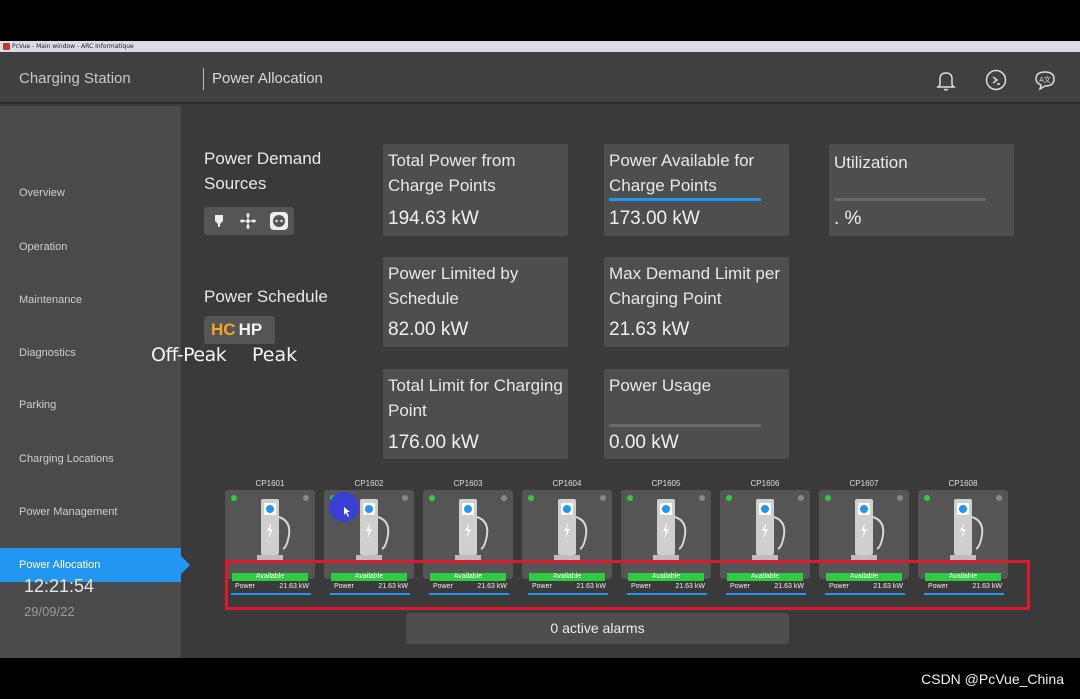 The width and height of the screenshot is (1080, 699). I want to click on offpeak-label: Off-Peak, so click(189, 355).